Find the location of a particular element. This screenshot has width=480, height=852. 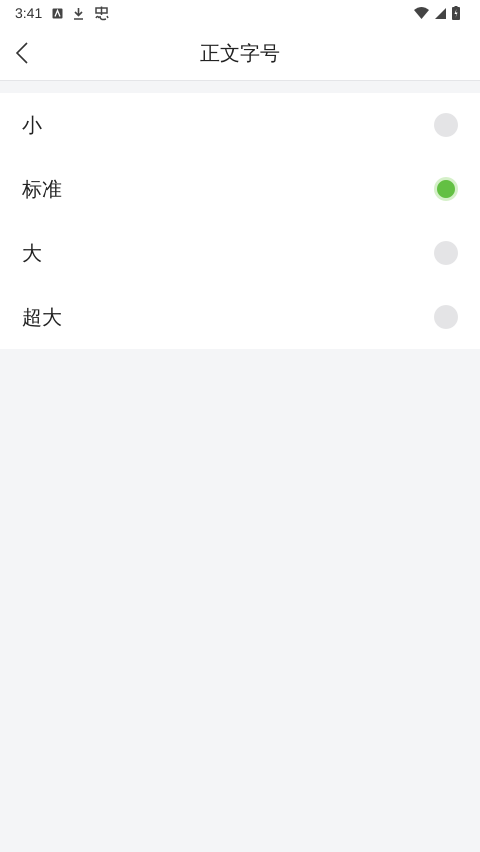

back-button is located at coordinates (22, 53).